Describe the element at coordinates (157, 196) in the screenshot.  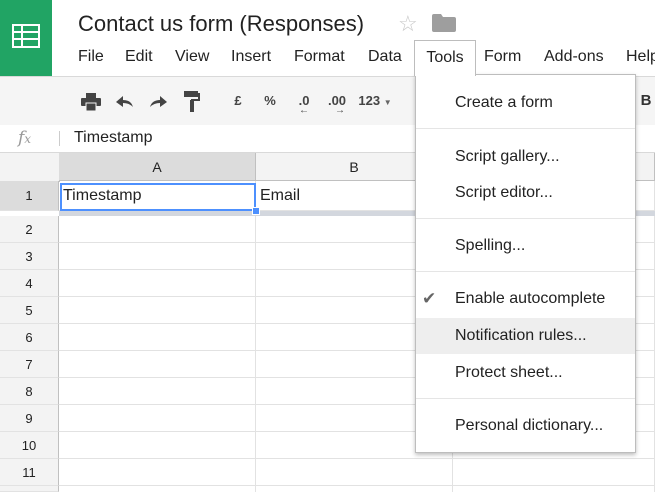
I see `cell-a1: Timestamp` at that location.